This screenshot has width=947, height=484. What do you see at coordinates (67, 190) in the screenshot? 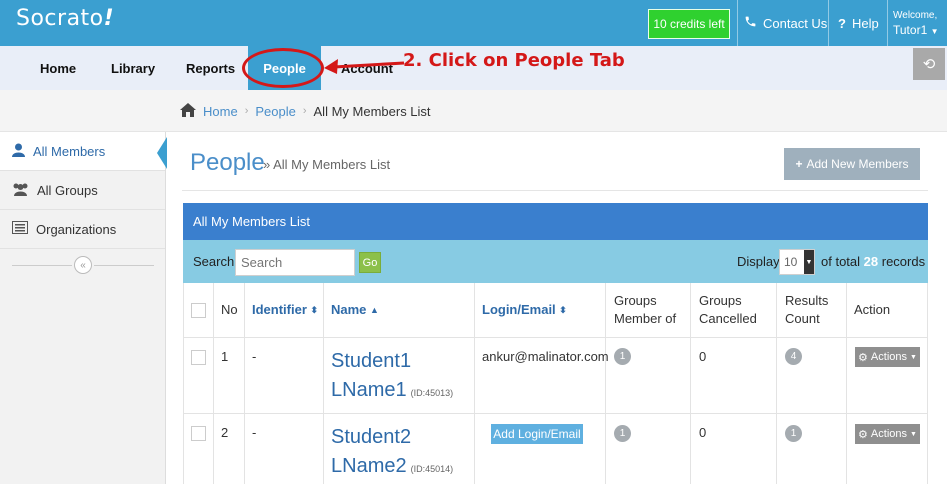
I see `sidebar-item-label: All Groups` at bounding box center [67, 190].